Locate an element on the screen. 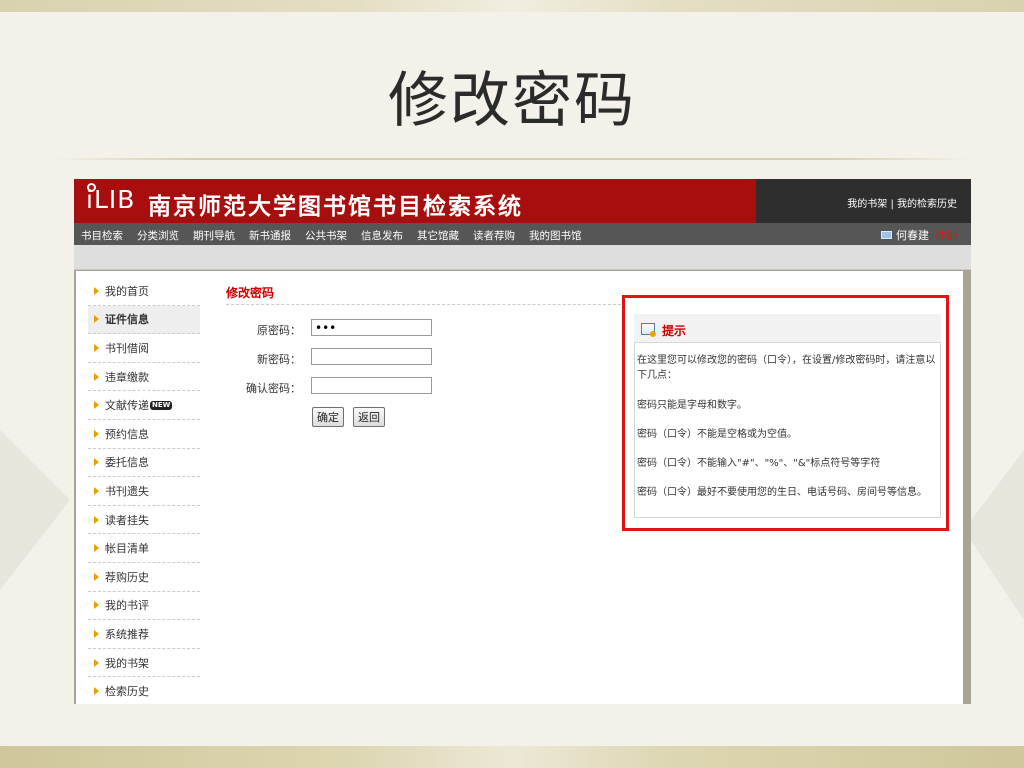 The image size is (1024, 768). new-badge: NEW is located at coordinates (161, 405).